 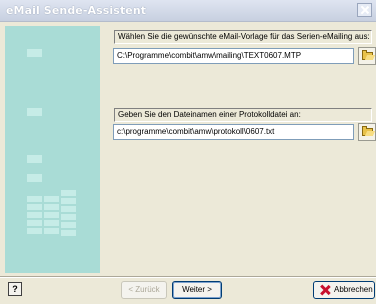 I want to click on next-button: Weiter >, so click(x=197, y=290).